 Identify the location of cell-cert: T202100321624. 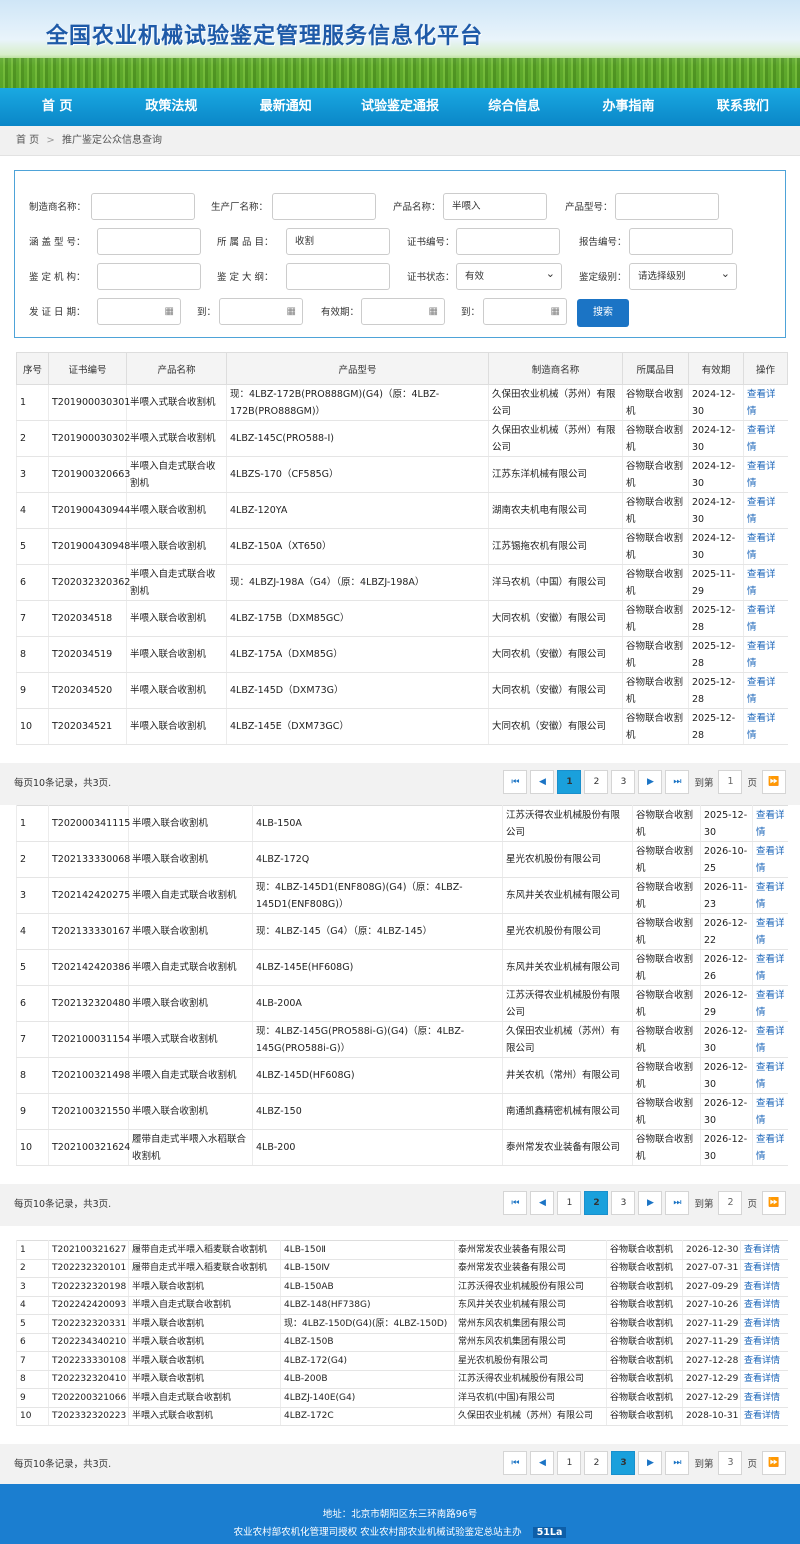
(89, 1147).